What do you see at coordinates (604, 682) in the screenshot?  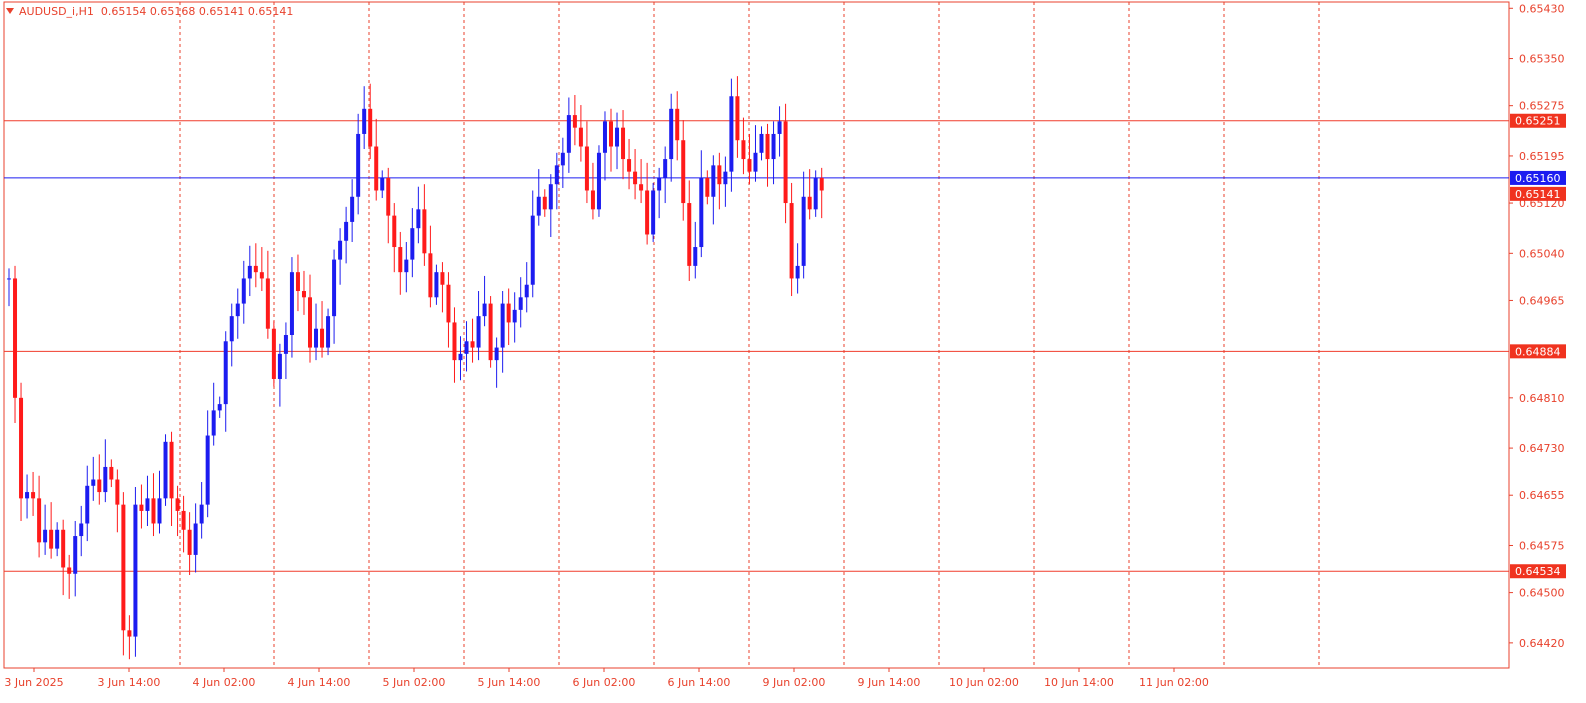 I see `x-tick-label: 6 Jun 02:00` at bounding box center [604, 682].